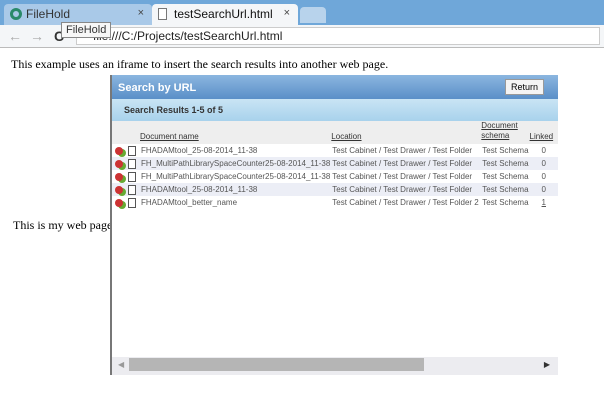 The width and height of the screenshot is (604, 410). What do you see at coordinates (547, 364) in the screenshot?
I see `scroll-right-icon: ▶` at bounding box center [547, 364].